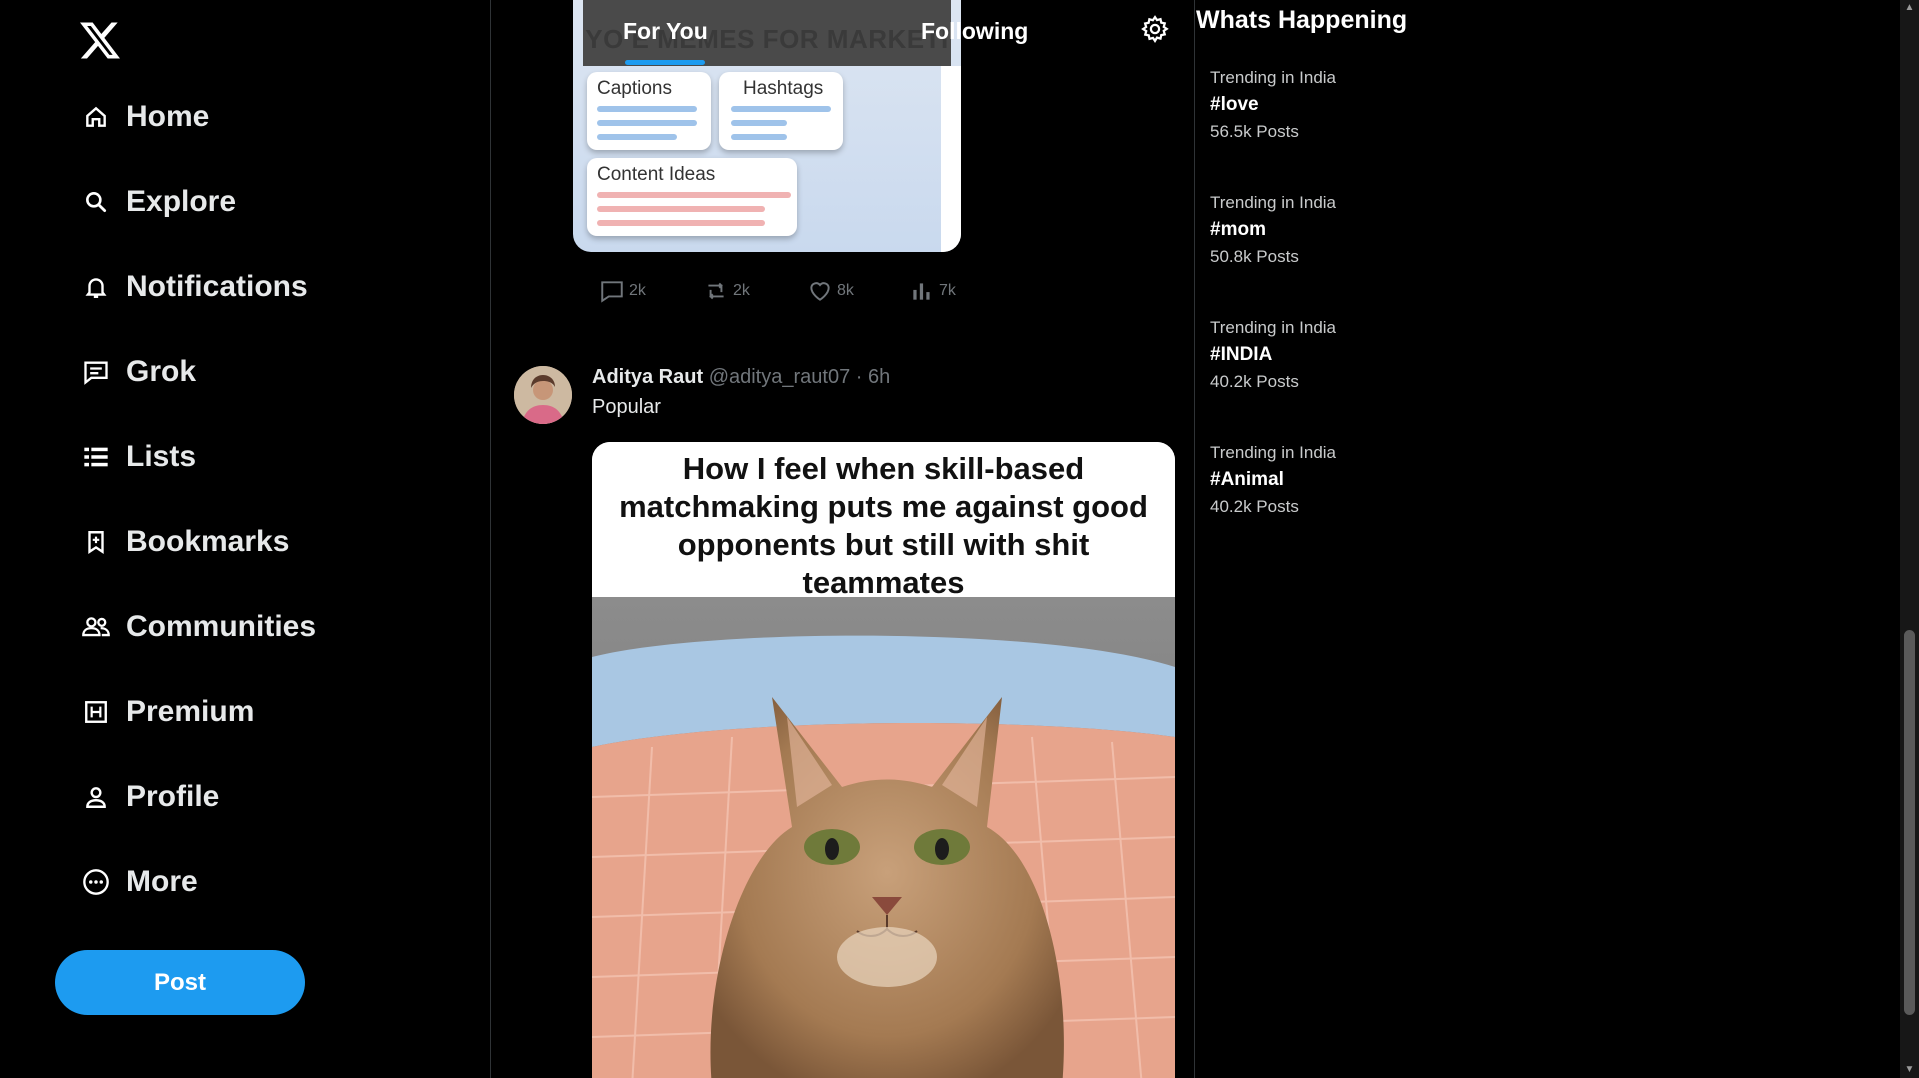 The width and height of the screenshot is (1919, 1078). I want to click on bookmark-icon, so click(96, 542).